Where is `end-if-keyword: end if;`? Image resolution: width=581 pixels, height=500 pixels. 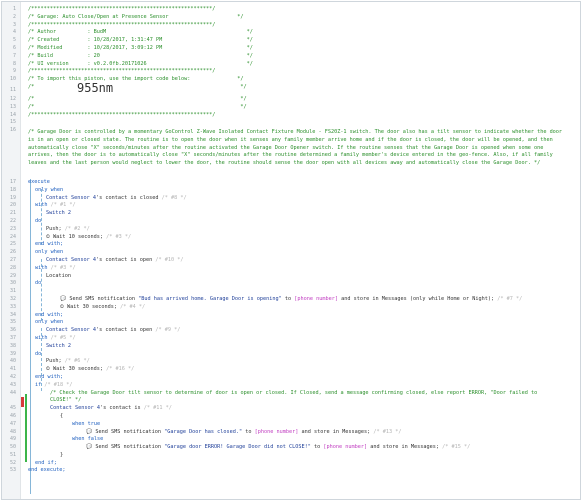 end-if-keyword: end if; is located at coordinates (46, 464).